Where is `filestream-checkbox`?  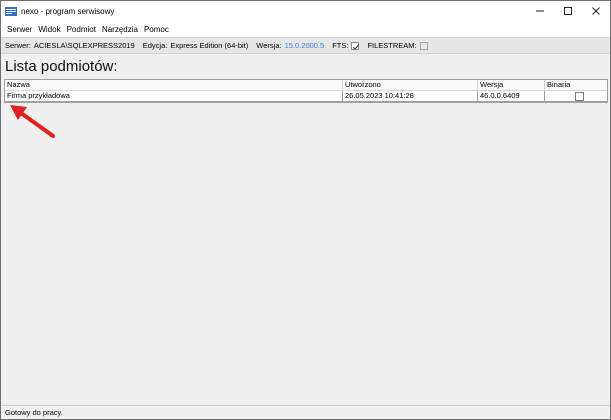
filestream-checkbox is located at coordinates (423, 45).